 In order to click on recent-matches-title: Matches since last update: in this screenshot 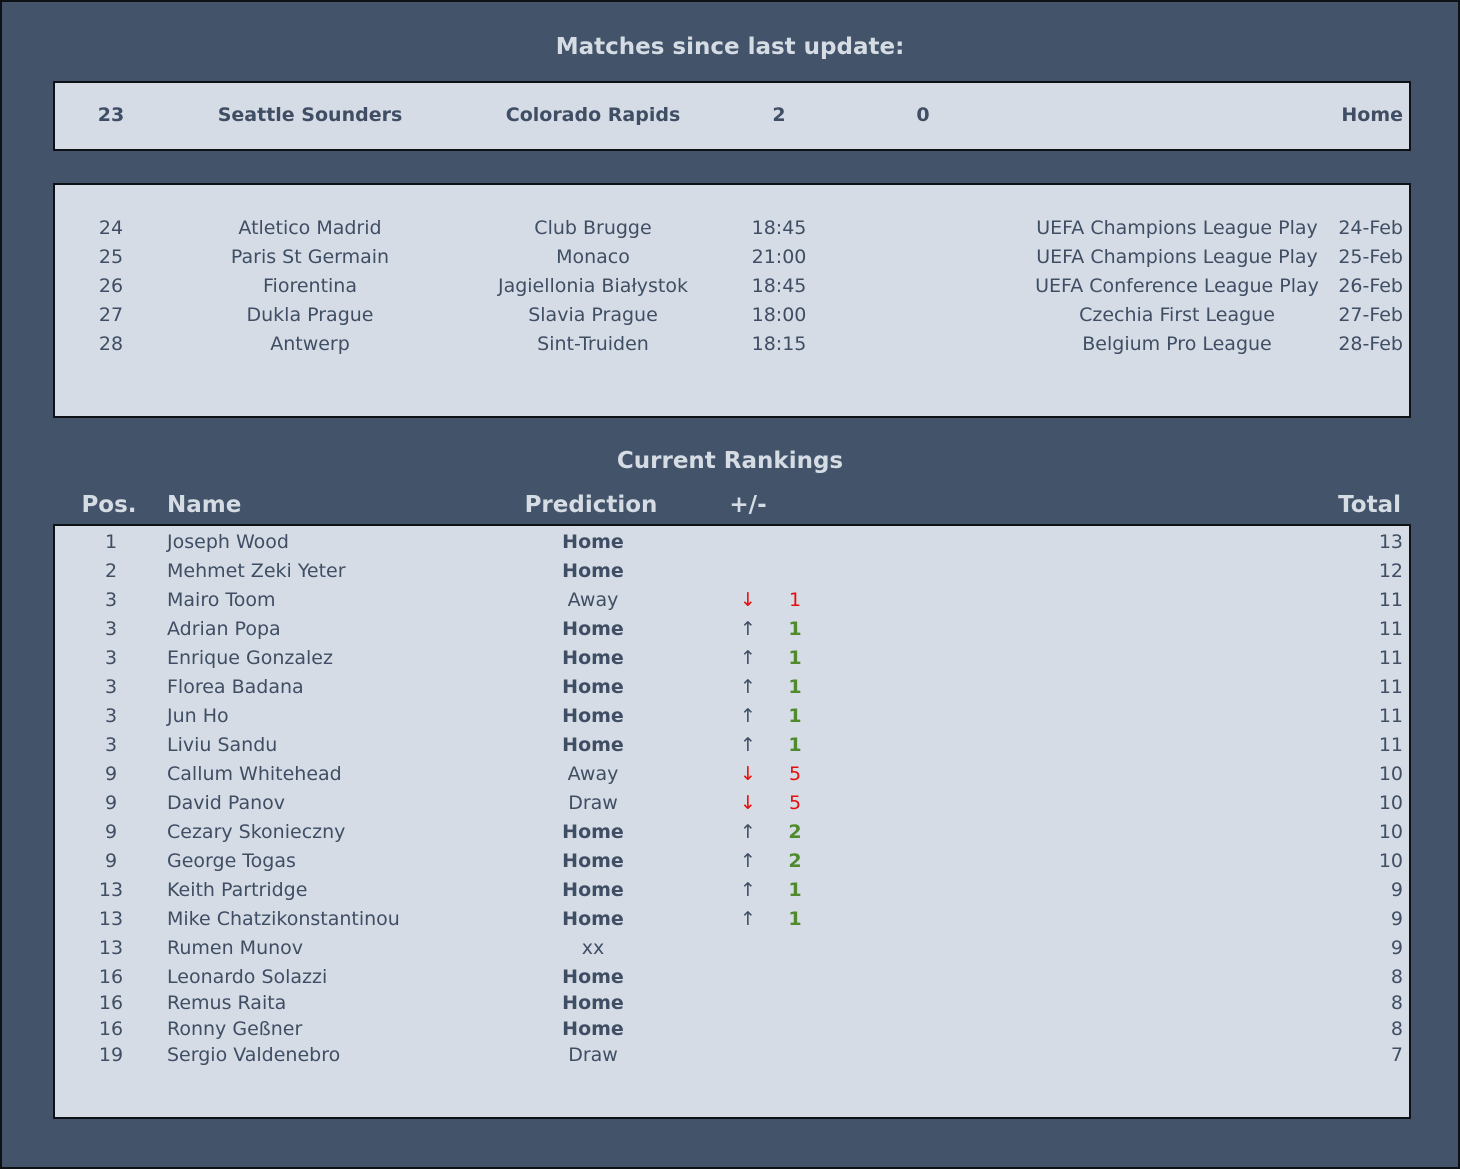, I will do `click(730, 47)`.